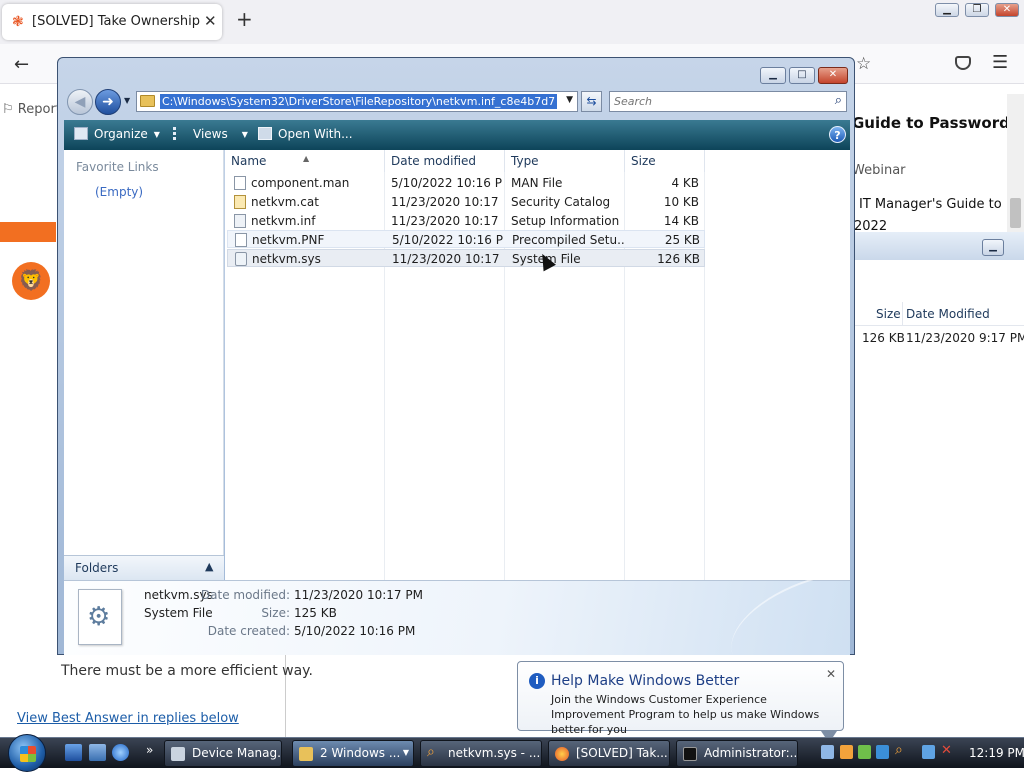 Image resolution: width=1024 pixels, height=772 pixels. What do you see at coordinates (901, 750) in the screenshot?
I see `tray-search-icon: ⌕` at bounding box center [901, 750].